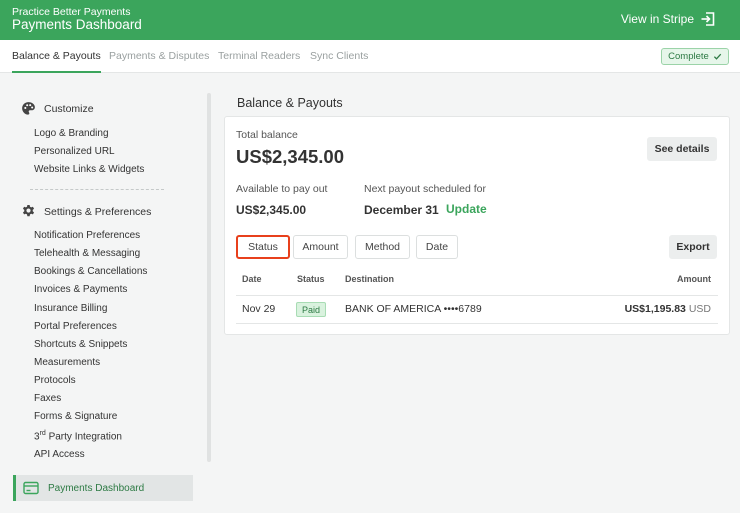 The image size is (740, 513). Describe the element at coordinates (90, 271) in the screenshot. I see `sidebar-item-bookings-cancellations: Bookings & Cancellations` at that location.